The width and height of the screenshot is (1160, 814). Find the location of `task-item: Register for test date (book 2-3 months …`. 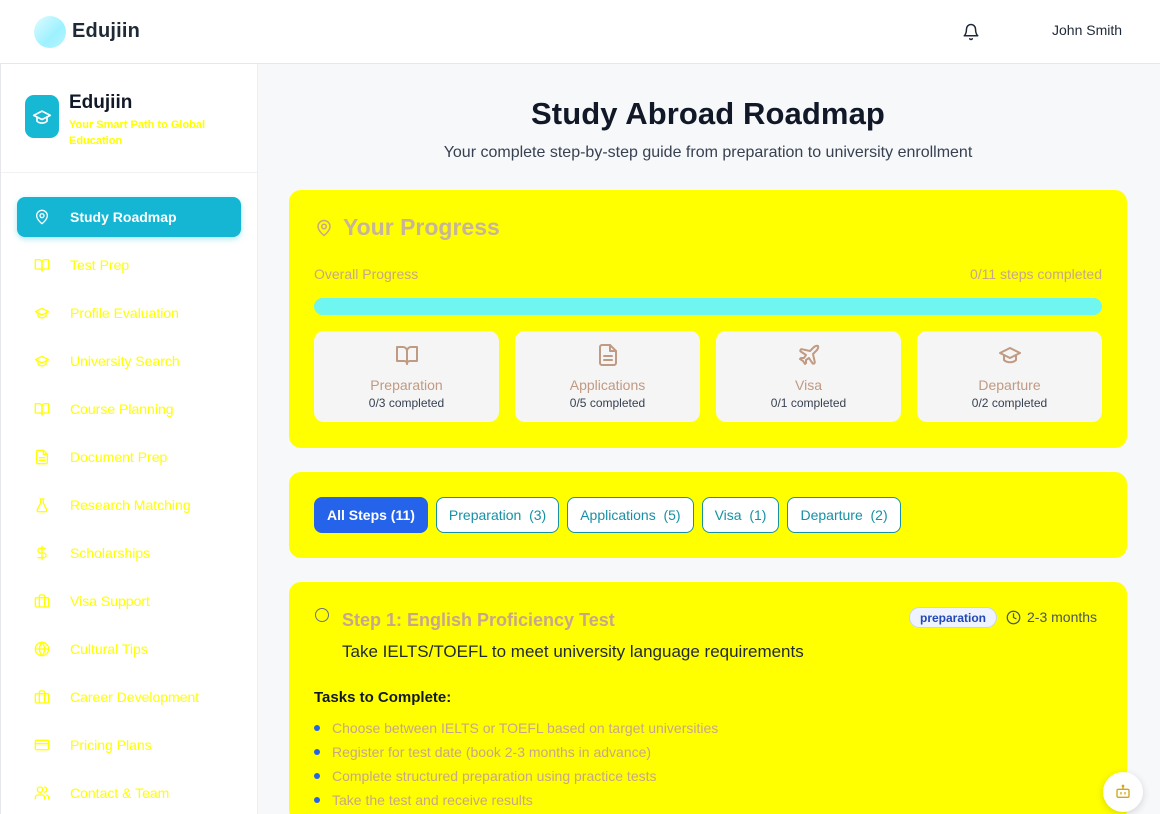

task-item: Register for test date (book 2-3 months … is located at coordinates (516, 752).